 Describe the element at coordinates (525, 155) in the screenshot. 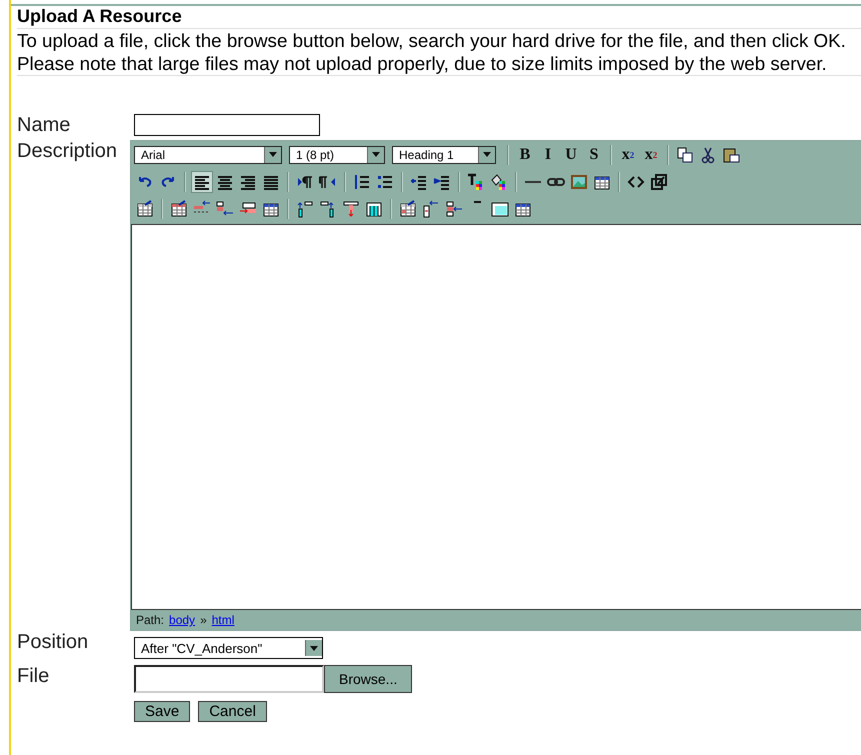

I see `format-button: B` at that location.